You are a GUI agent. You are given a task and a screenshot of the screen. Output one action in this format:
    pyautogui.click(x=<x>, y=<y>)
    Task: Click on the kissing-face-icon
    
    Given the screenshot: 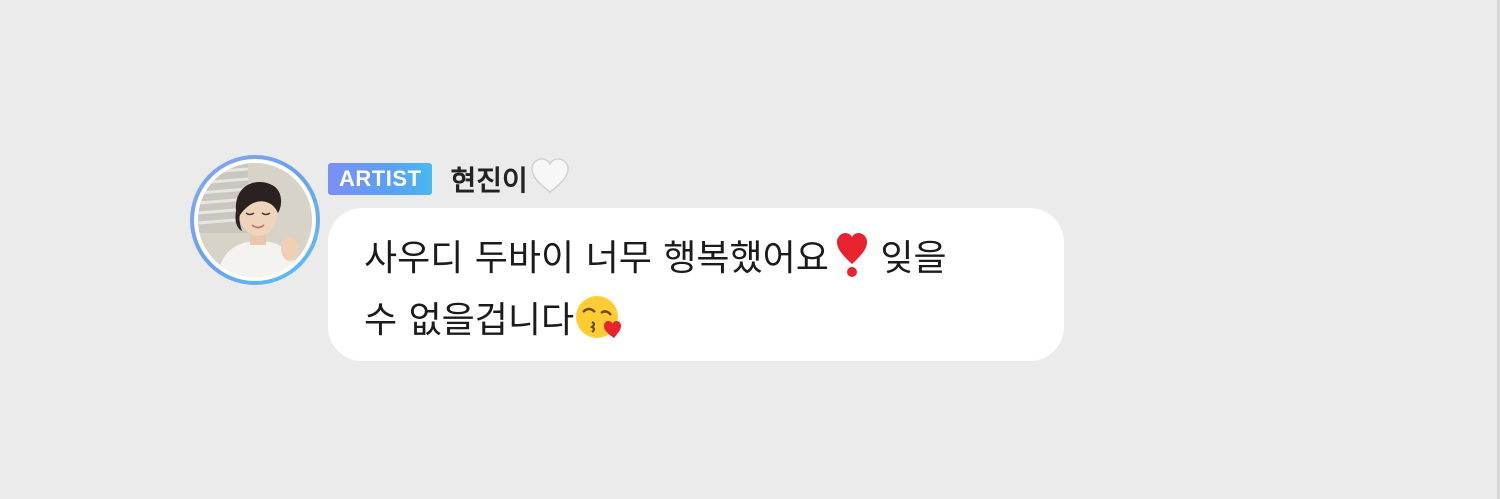 What is the action you would take?
    pyautogui.click(x=599, y=325)
    